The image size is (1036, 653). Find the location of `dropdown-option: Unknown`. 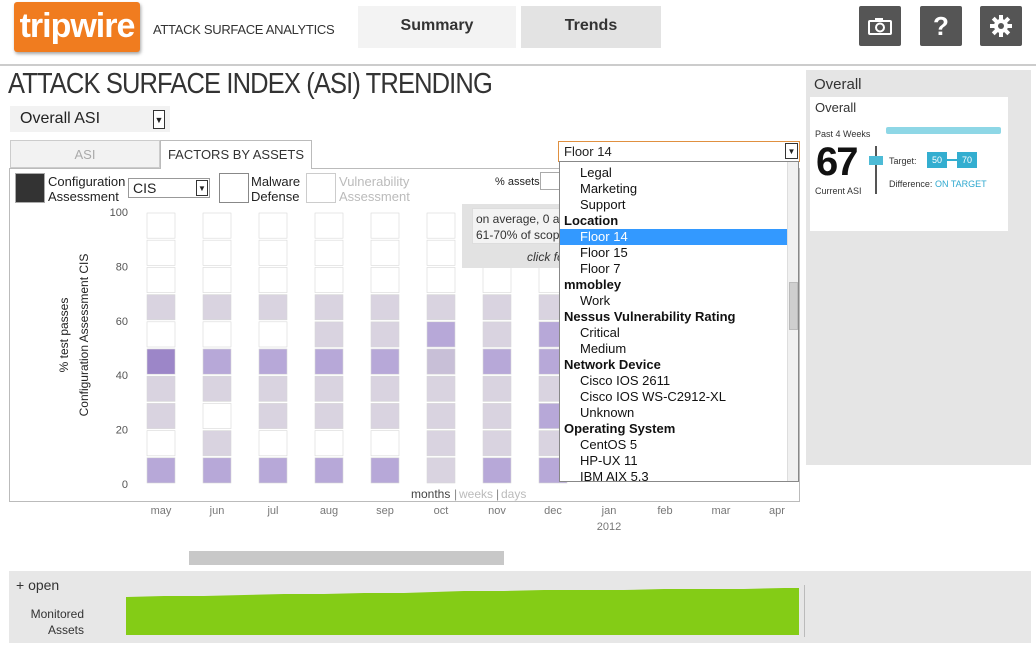

dropdown-option: Unknown is located at coordinates (673, 413).